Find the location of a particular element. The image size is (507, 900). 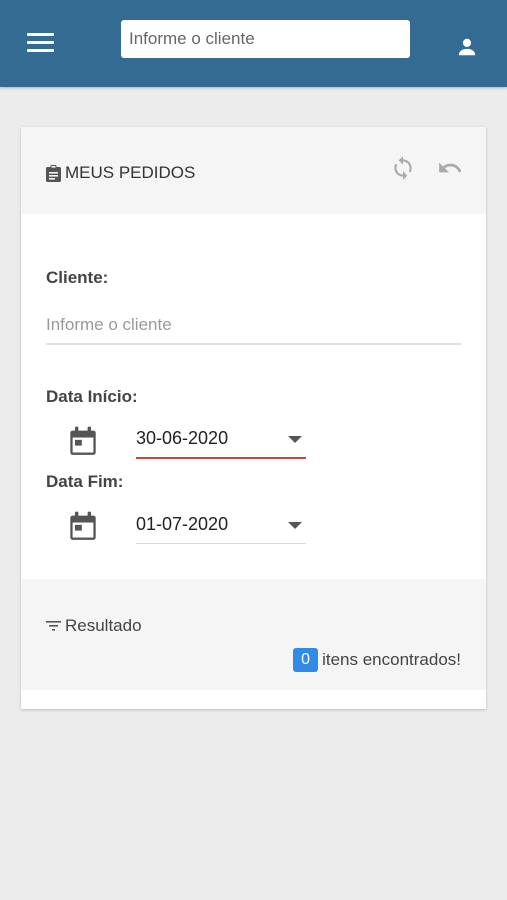

data-fim-picker: 01-07-2020 is located at coordinates (221, 527).